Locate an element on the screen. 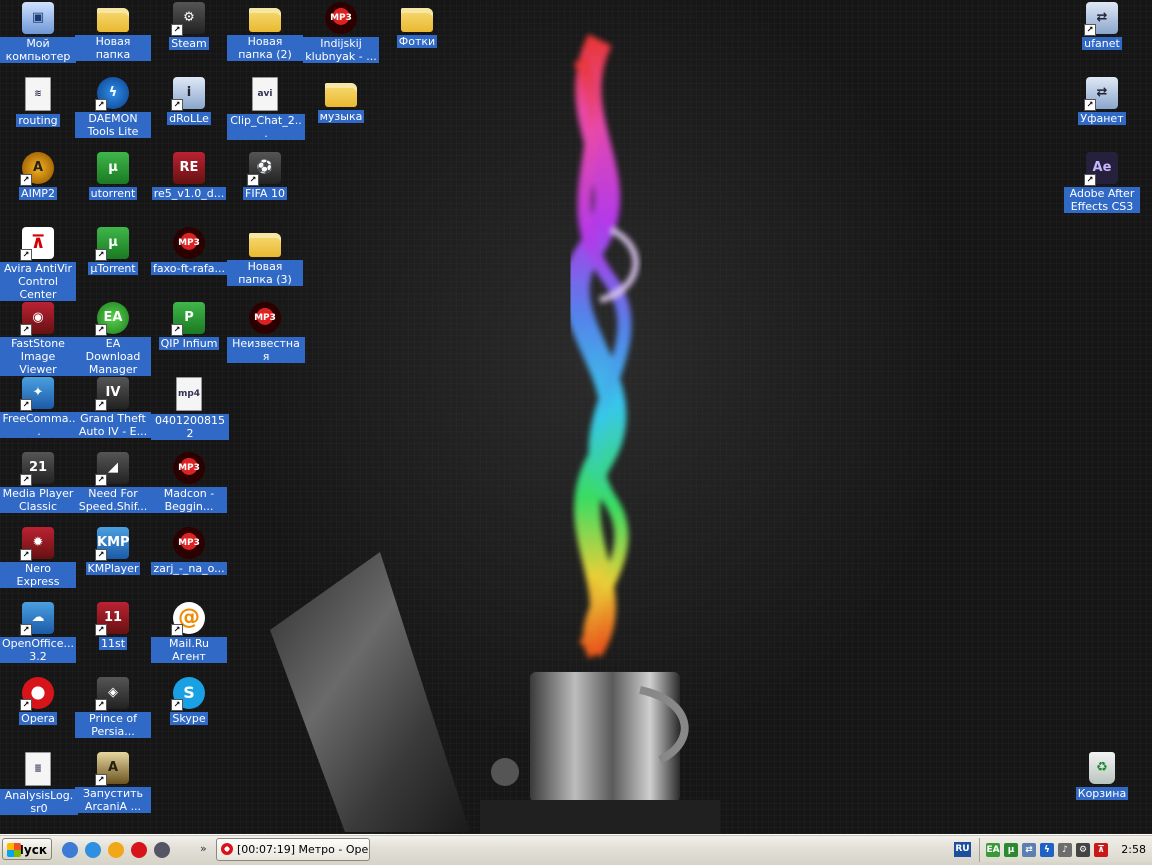 The width and height of the screenshot is (1152, 865). ufanet-desktop-item: ⇄ ↗ ufanet is located at coordinates (1102, 26).